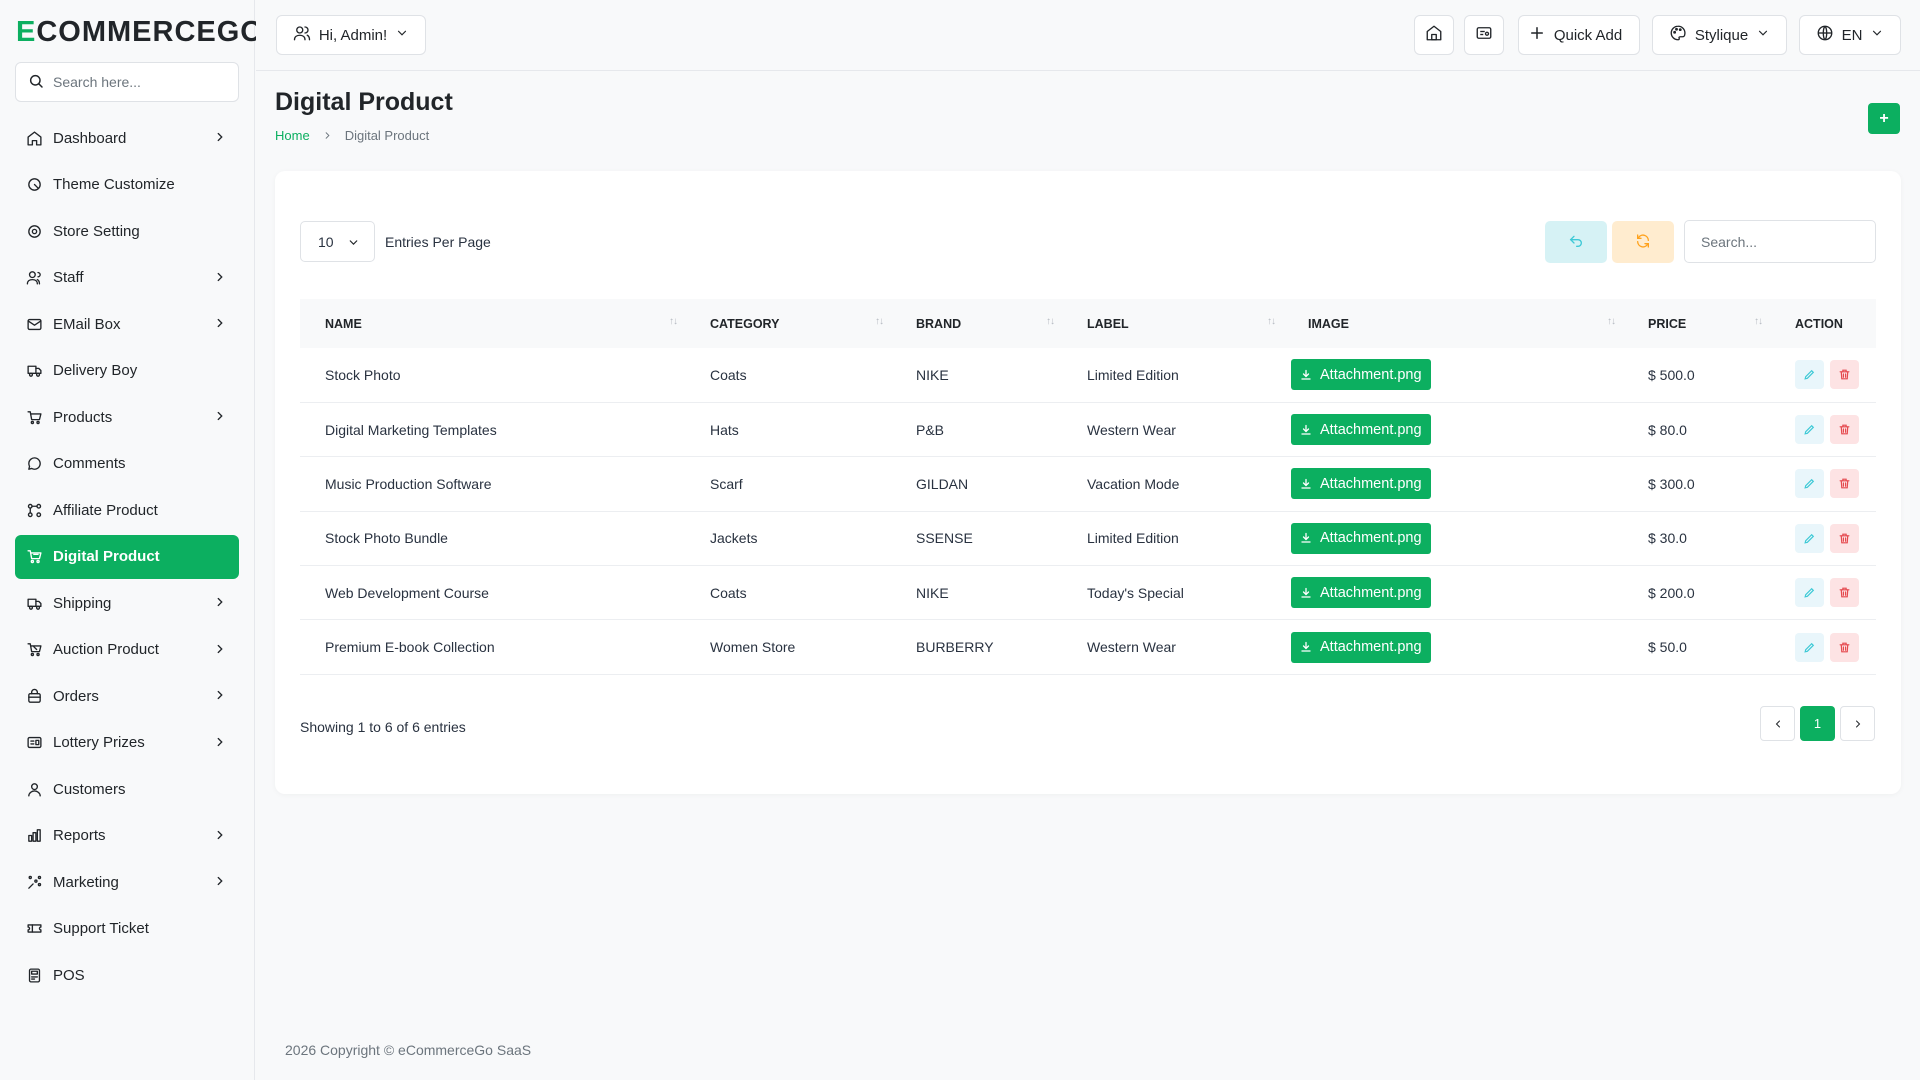  What do you see at coordinates (106, 649) in the screenshot?
I see `sidebar-item-label: Auction Product` at bounding box center [106, 649].